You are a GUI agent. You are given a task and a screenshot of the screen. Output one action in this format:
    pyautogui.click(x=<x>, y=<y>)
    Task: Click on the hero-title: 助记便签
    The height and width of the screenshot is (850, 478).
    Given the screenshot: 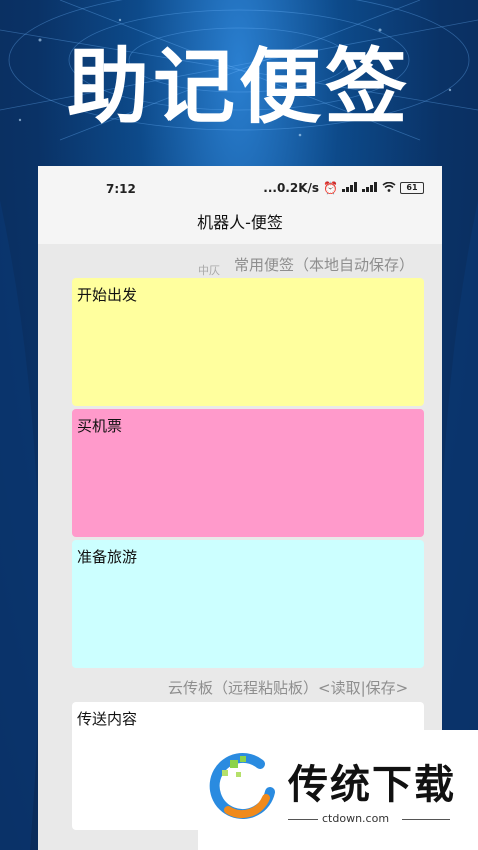 What is the action you would take?
    pyautogui.click(x=238, y=87)
    